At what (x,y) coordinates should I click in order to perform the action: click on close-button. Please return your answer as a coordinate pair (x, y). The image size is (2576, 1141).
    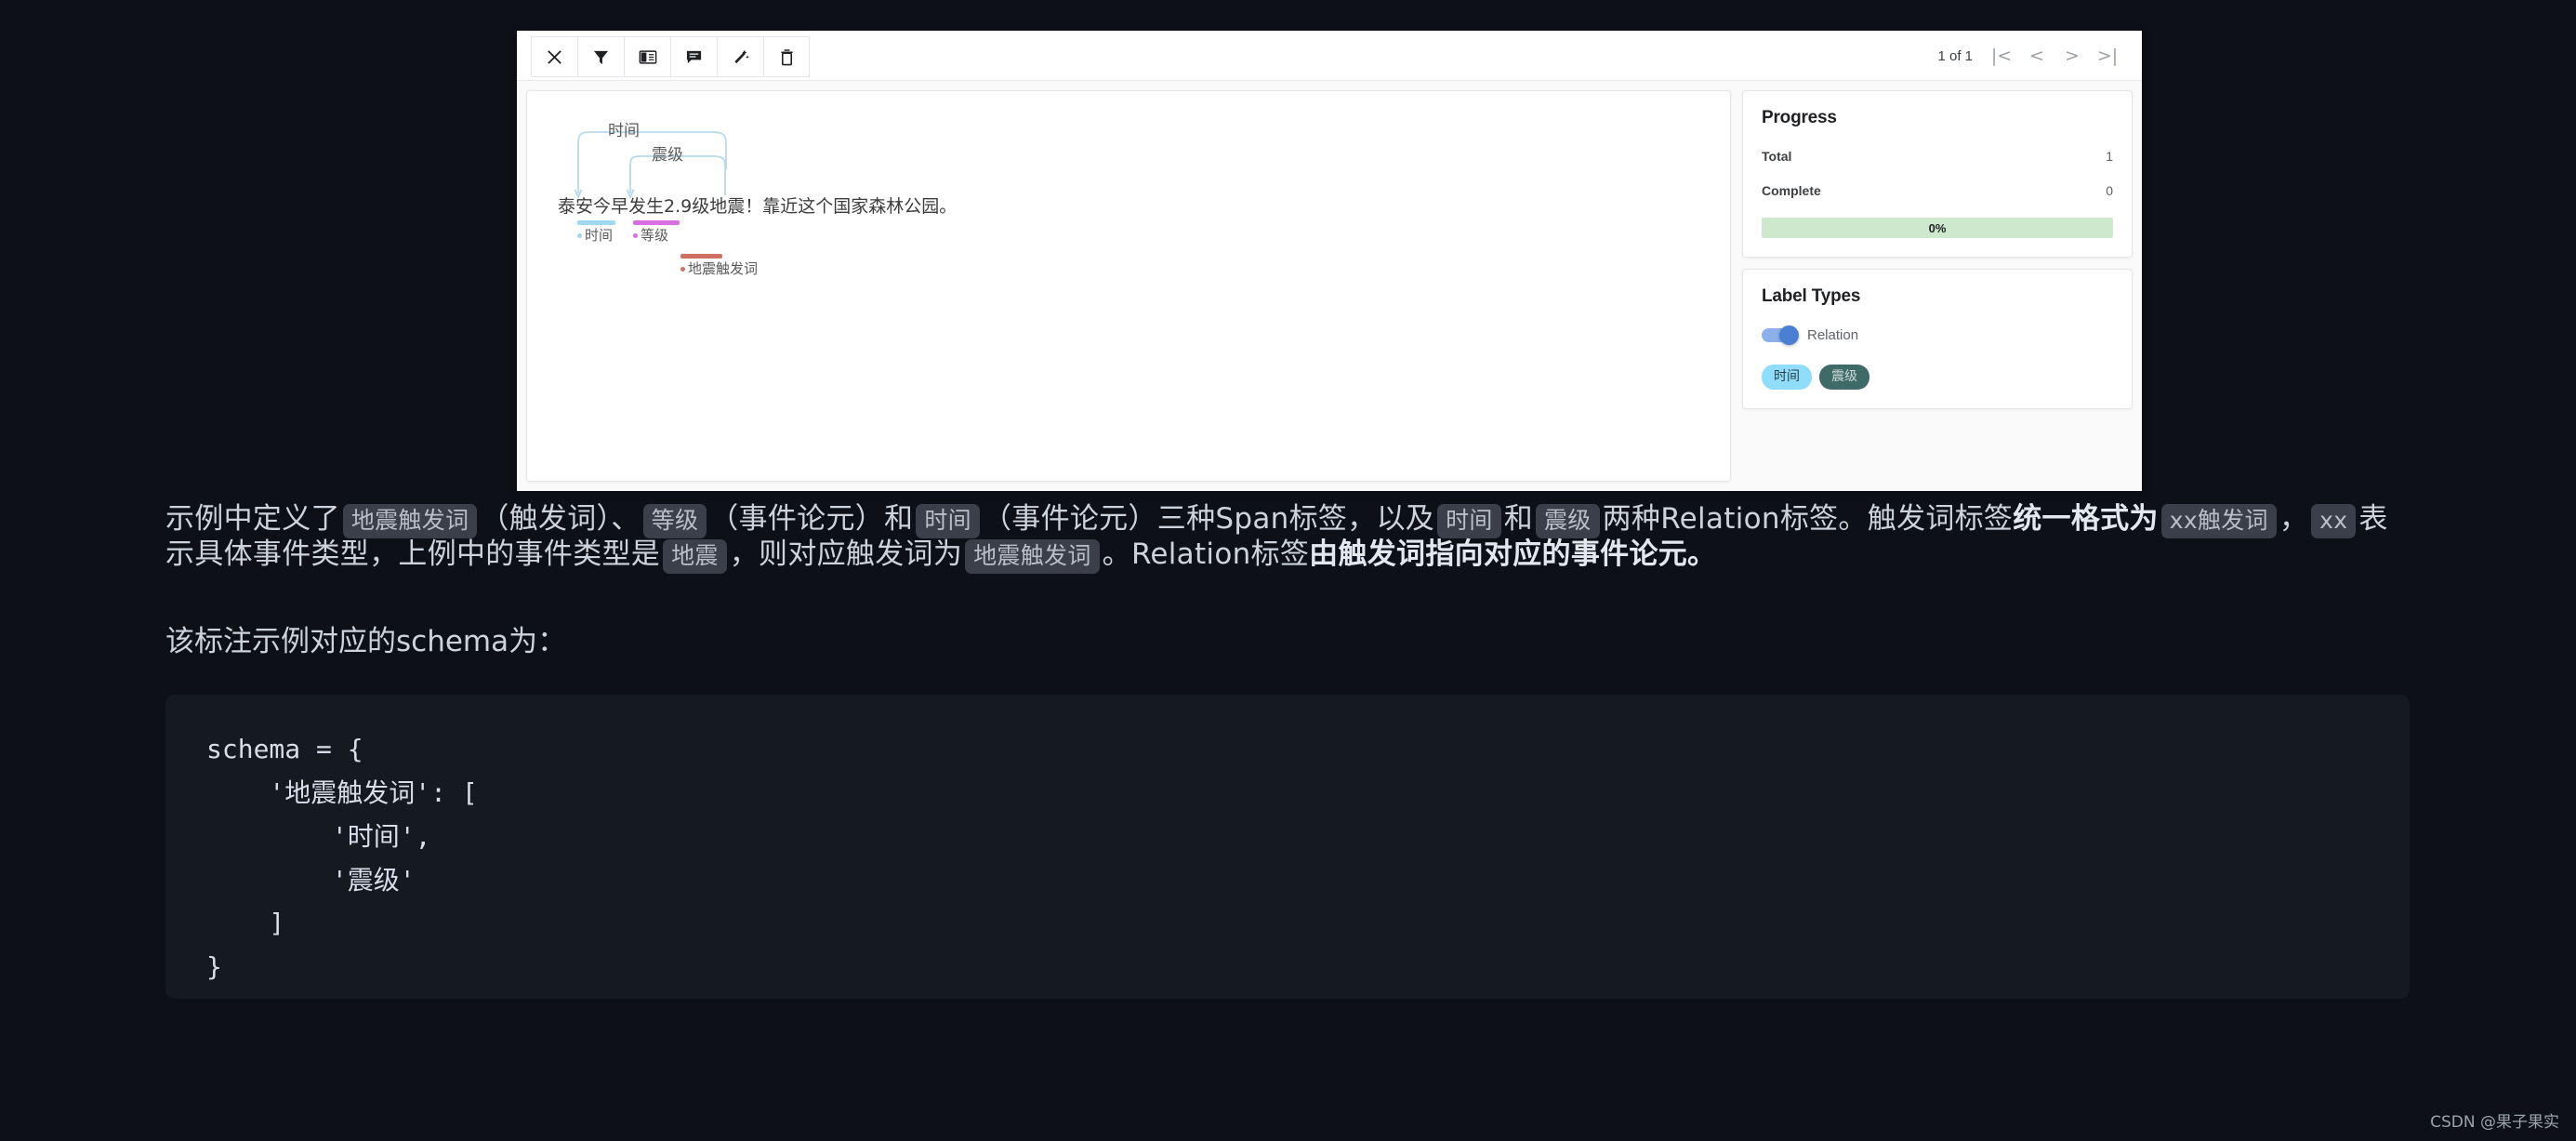
    Looking at the image, I should click on (554, 57).